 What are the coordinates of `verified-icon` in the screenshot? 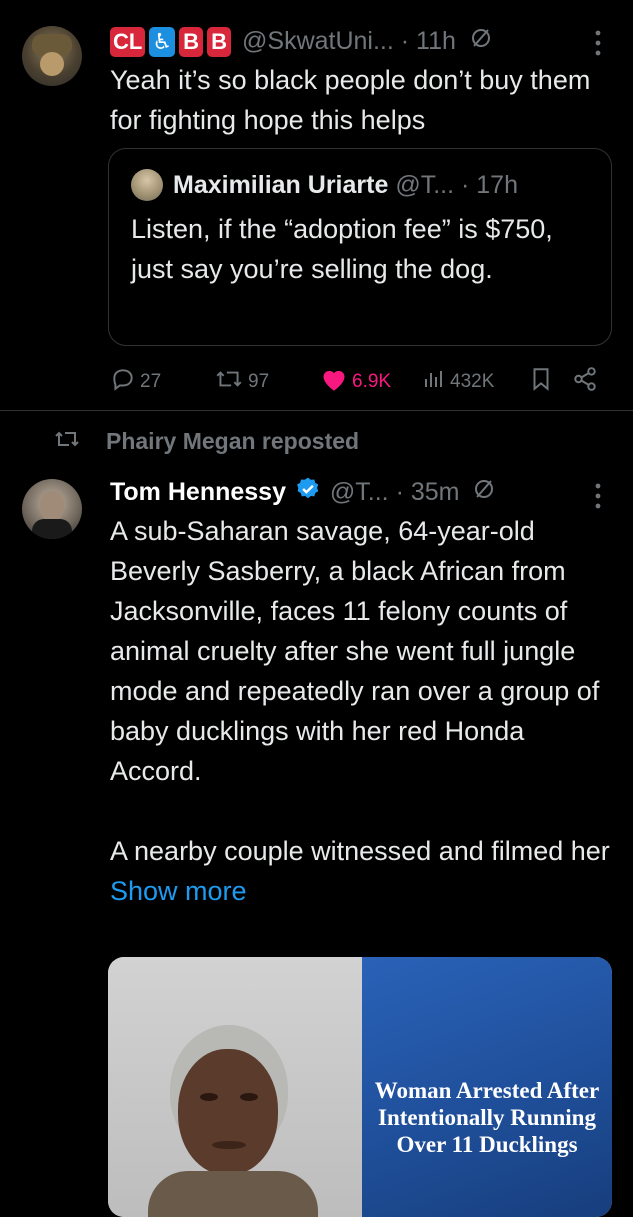 It's located at (308, 493).